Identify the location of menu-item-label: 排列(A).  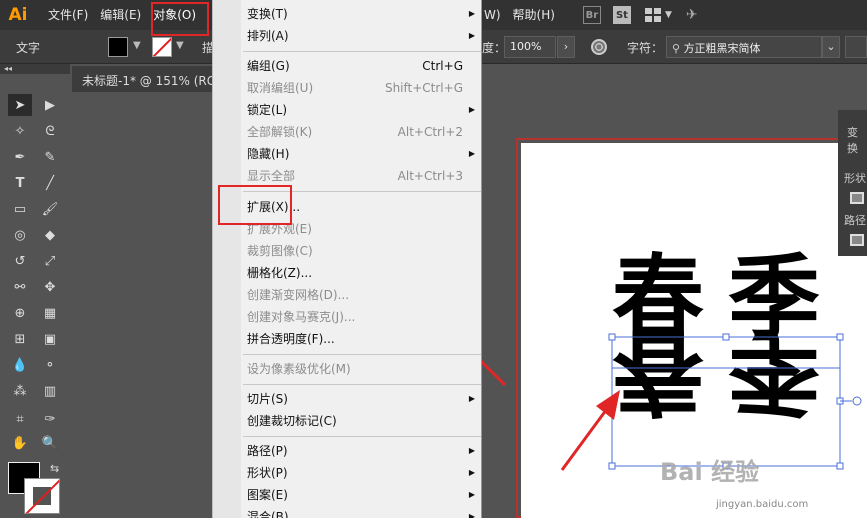
(268, 36).